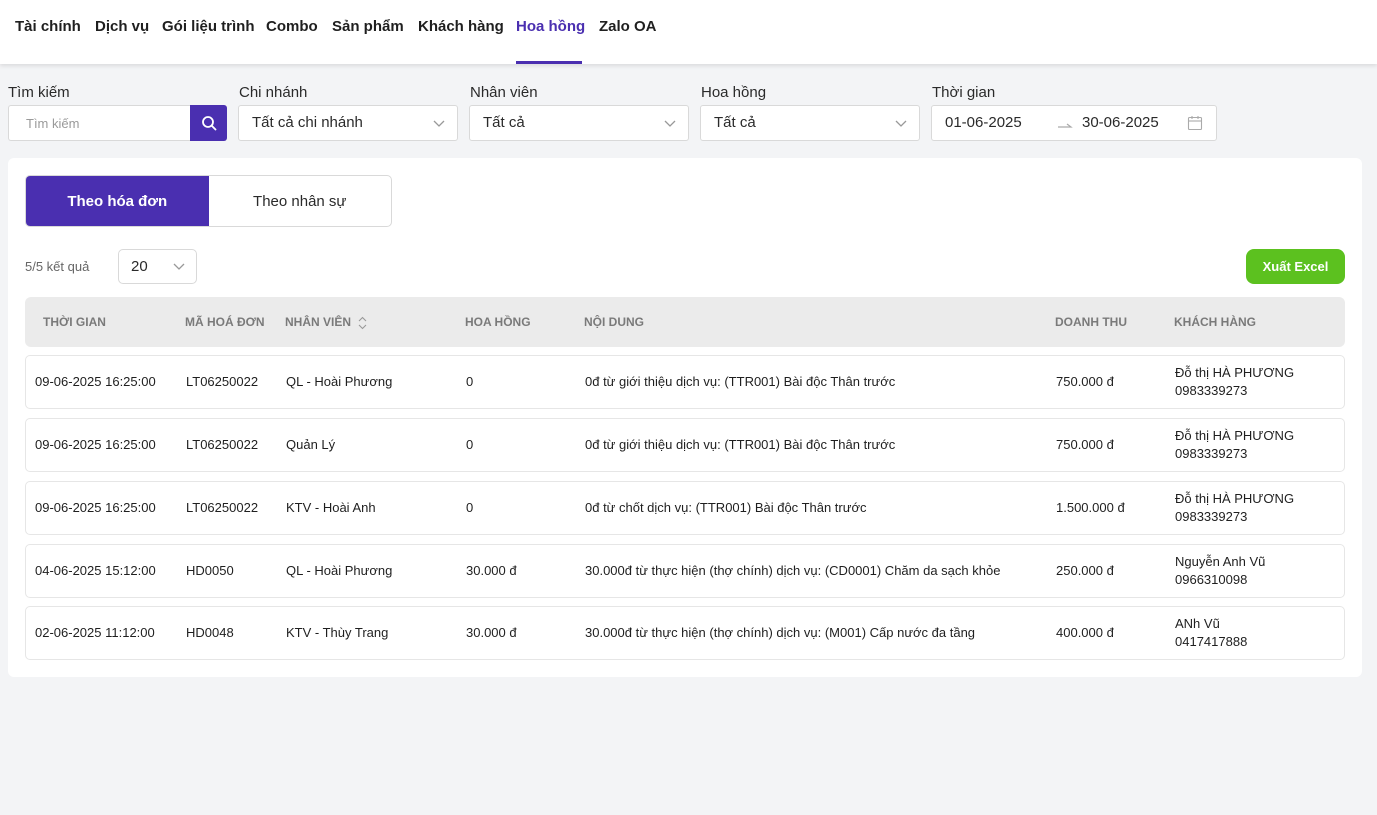 The image size is (1377, 815). I want to click on arrow-right-icon, so click(1065, 125).